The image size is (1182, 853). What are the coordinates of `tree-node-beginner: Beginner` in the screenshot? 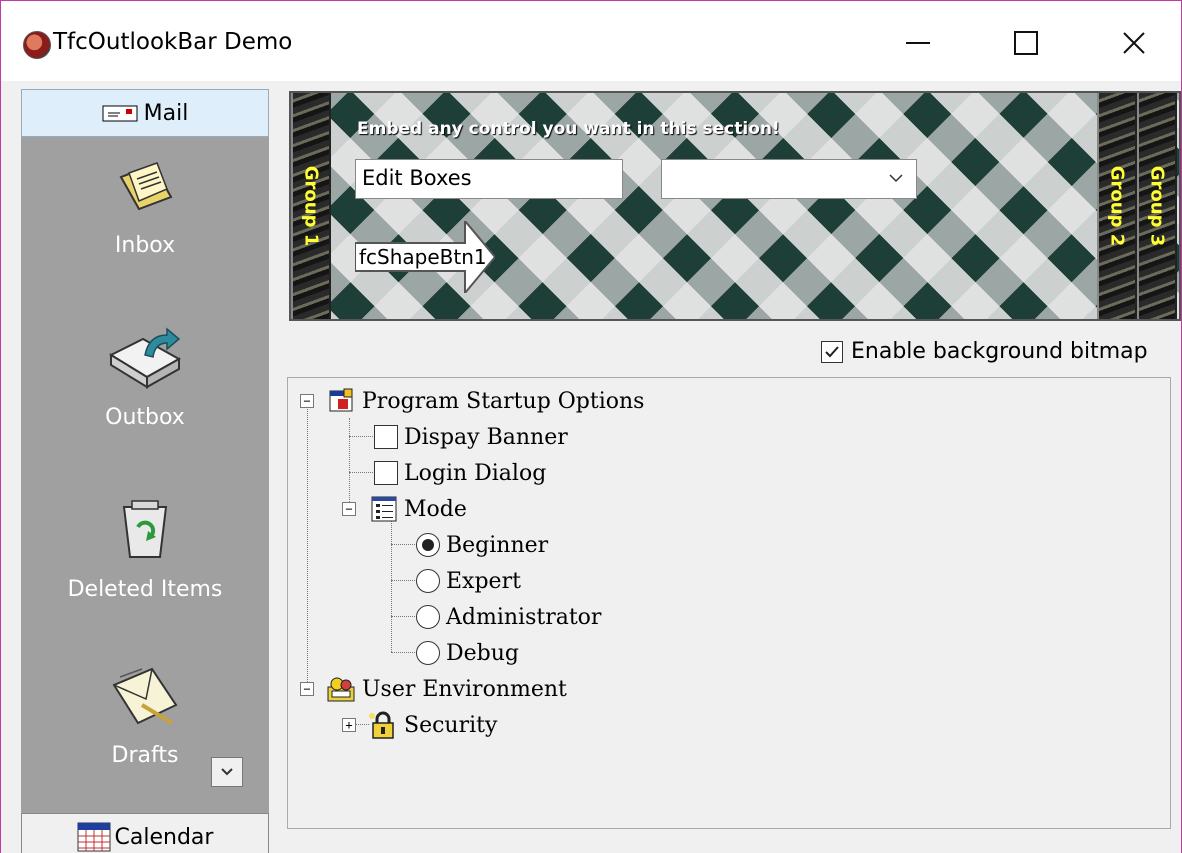 It's located at (482, 545).